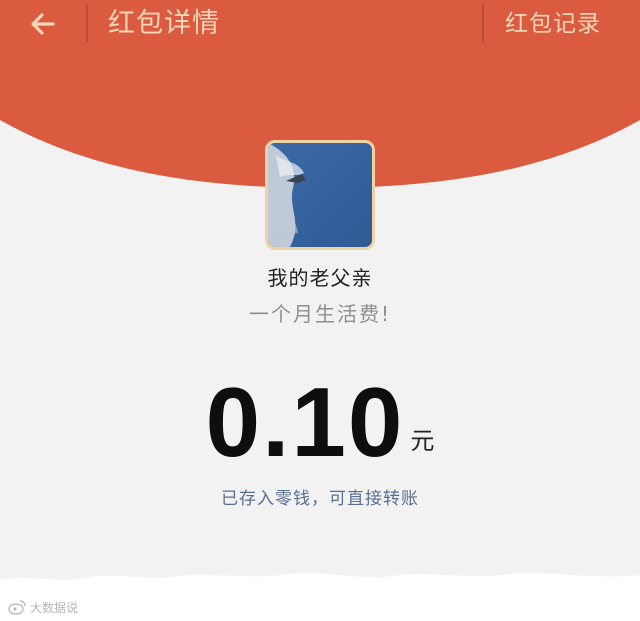  What do you see at coordinates (320, 24) in the screenshot?
I see `top-bar: 红包详情 红包记录` at bounding box center [320, 24].